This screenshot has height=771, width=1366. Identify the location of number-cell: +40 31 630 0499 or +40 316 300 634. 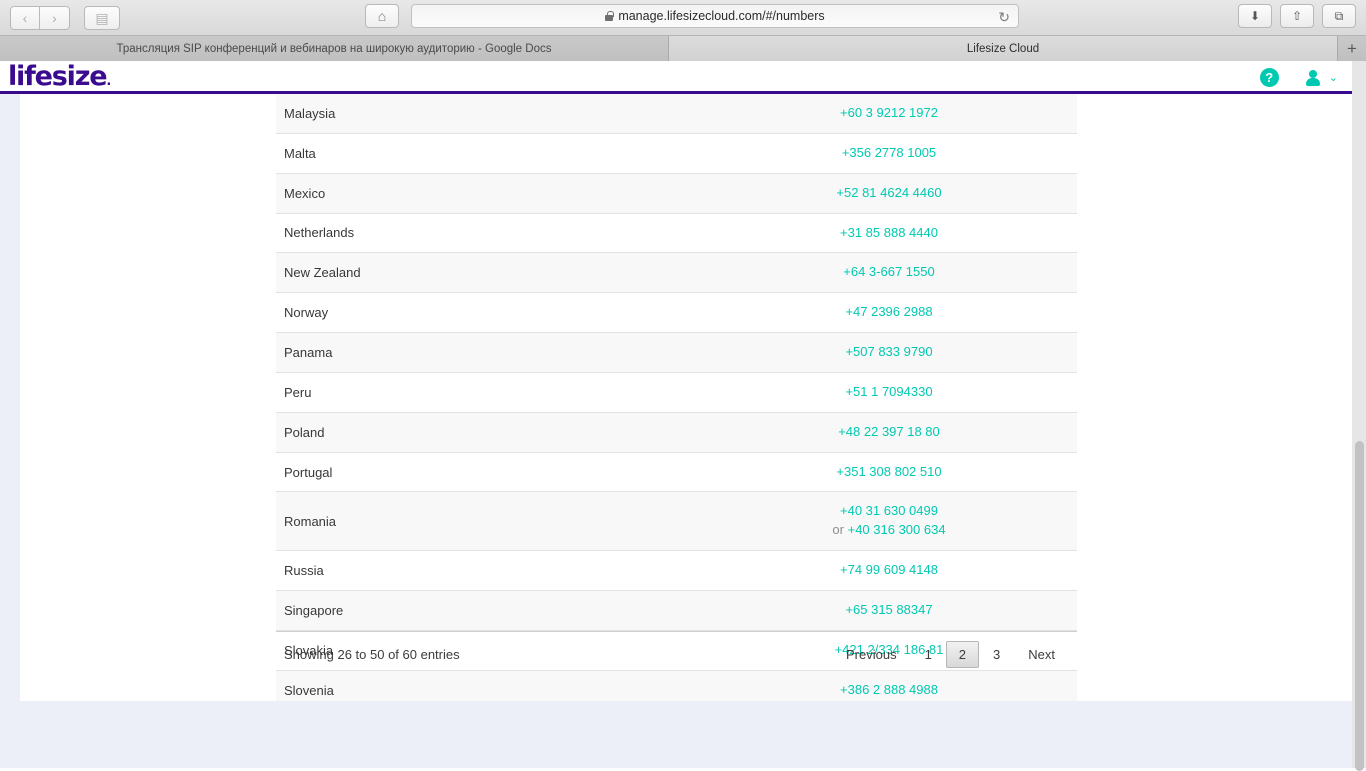
(889, 521).